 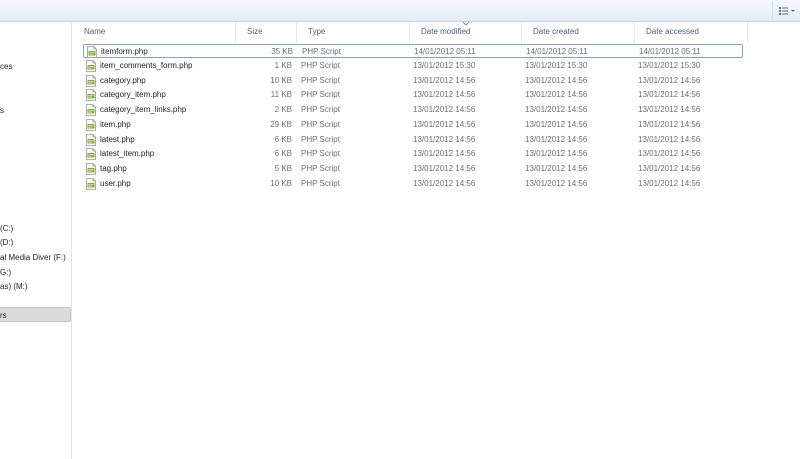 I want to click on file-size: 11 KB, so click(x=281, y=95).